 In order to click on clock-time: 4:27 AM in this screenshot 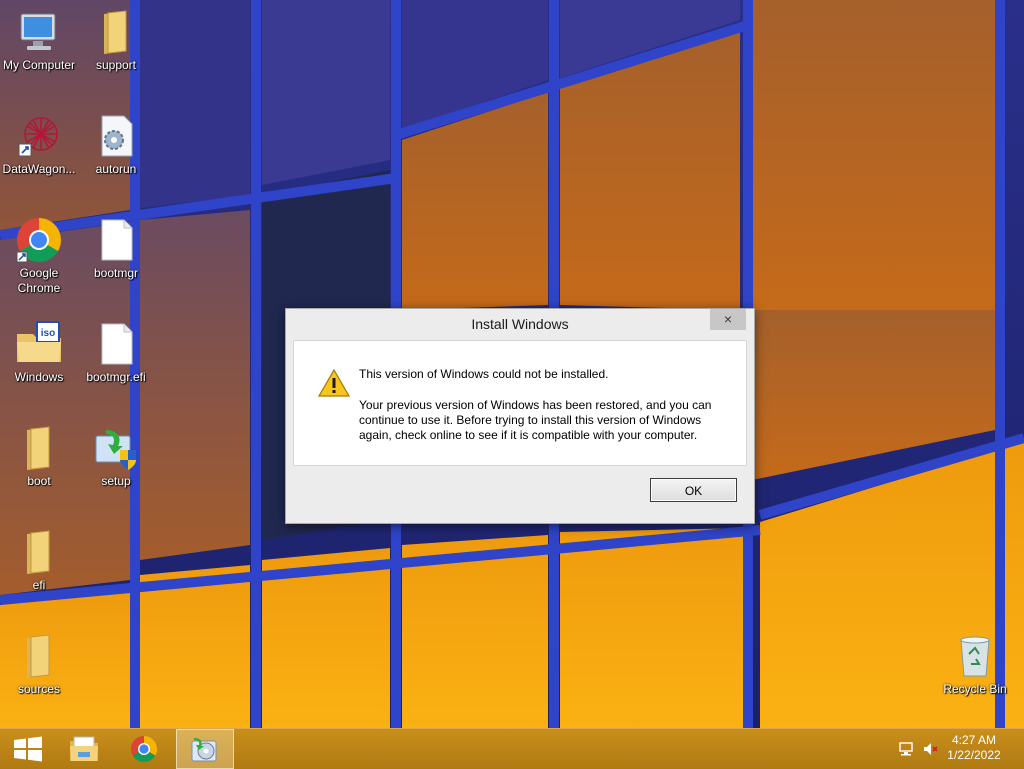, I will do `click(974, 740)`.